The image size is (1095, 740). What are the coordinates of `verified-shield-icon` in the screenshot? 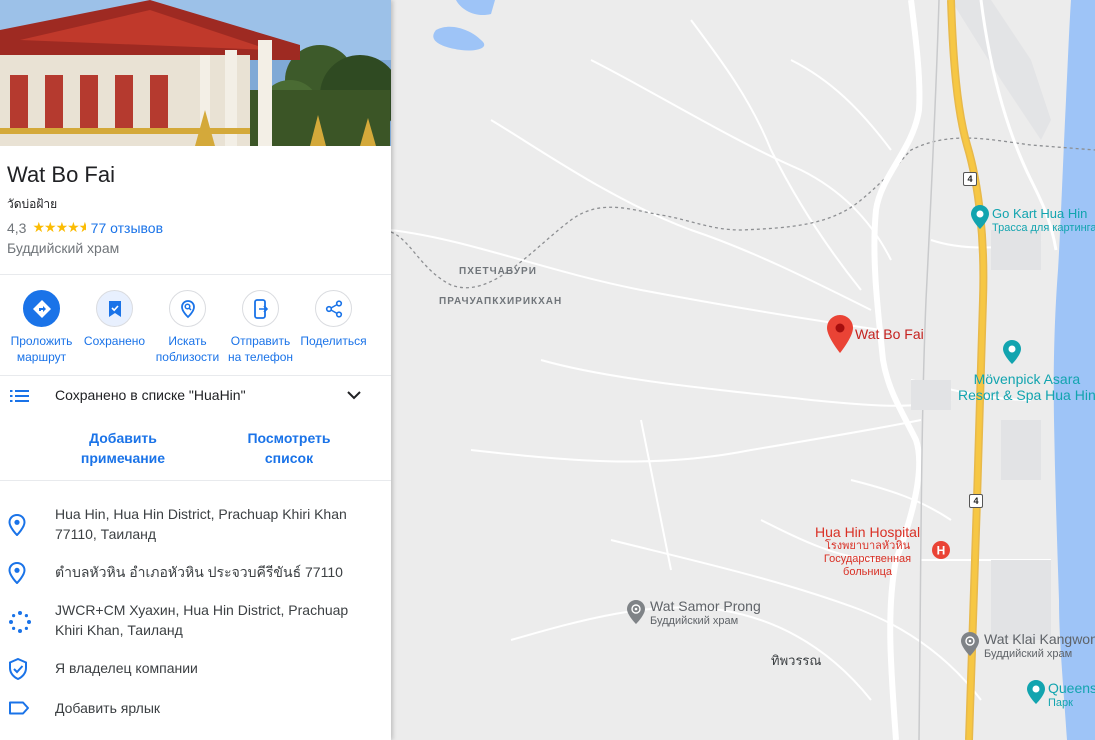 It's located at (18, 669).